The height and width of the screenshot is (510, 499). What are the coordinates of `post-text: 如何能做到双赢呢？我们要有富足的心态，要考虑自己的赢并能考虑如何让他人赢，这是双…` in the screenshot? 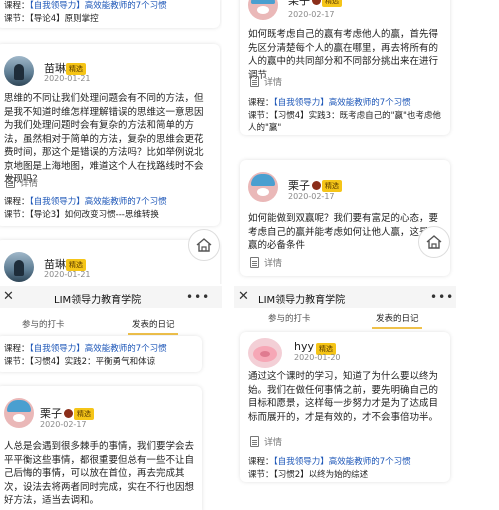 It's located at (343, 232).